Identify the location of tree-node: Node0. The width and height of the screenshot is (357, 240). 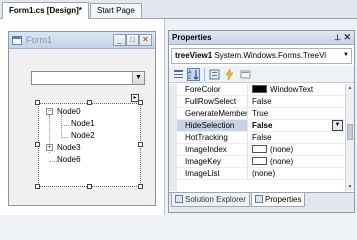
(69, 111).